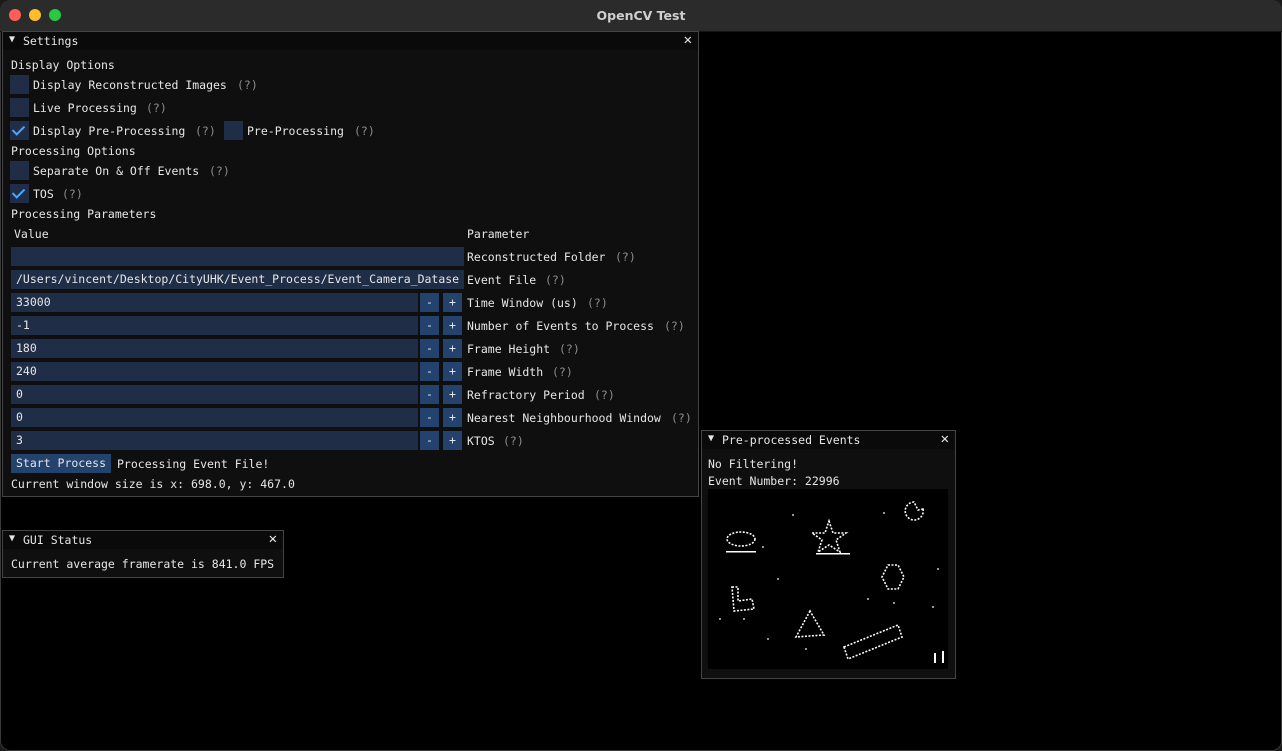 The width and height of the screenshot is (1282, 751). What do you see at coordinates (233, 130) in the screenshot?
I see `preprocessing-checkbox` at bounding box center [233, 130].